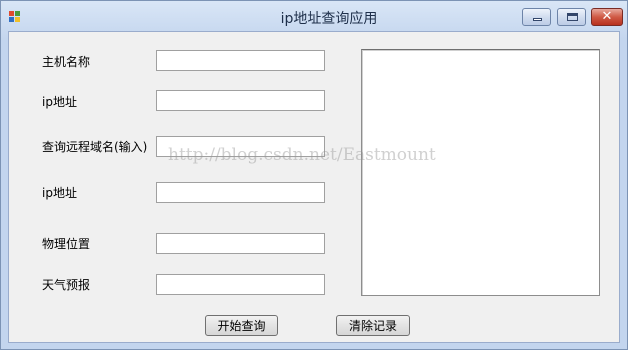  Describe the element at coordinates (240, 146) in the screenshot. I see `remote-domain-field` at that location.